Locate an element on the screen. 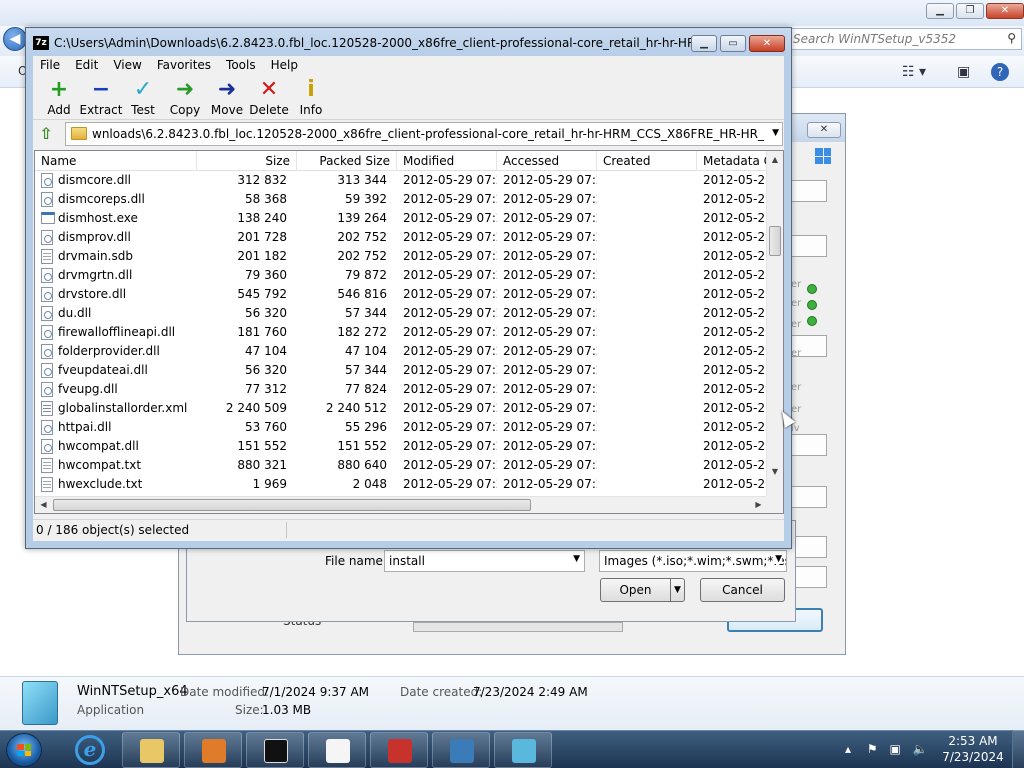 Image resolution: width=1024 pixels, height=768 pixels. scrollbar-corner is located at coordinates (774, 504).